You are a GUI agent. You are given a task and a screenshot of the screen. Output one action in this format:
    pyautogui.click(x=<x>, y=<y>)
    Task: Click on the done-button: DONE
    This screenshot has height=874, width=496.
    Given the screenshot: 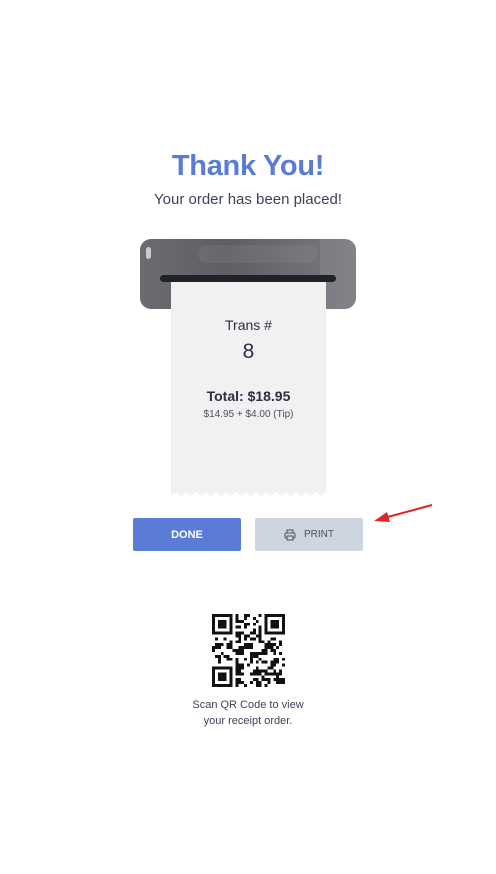 What is the action you would take?
    pyautogui.click(x=187, y=534)
    